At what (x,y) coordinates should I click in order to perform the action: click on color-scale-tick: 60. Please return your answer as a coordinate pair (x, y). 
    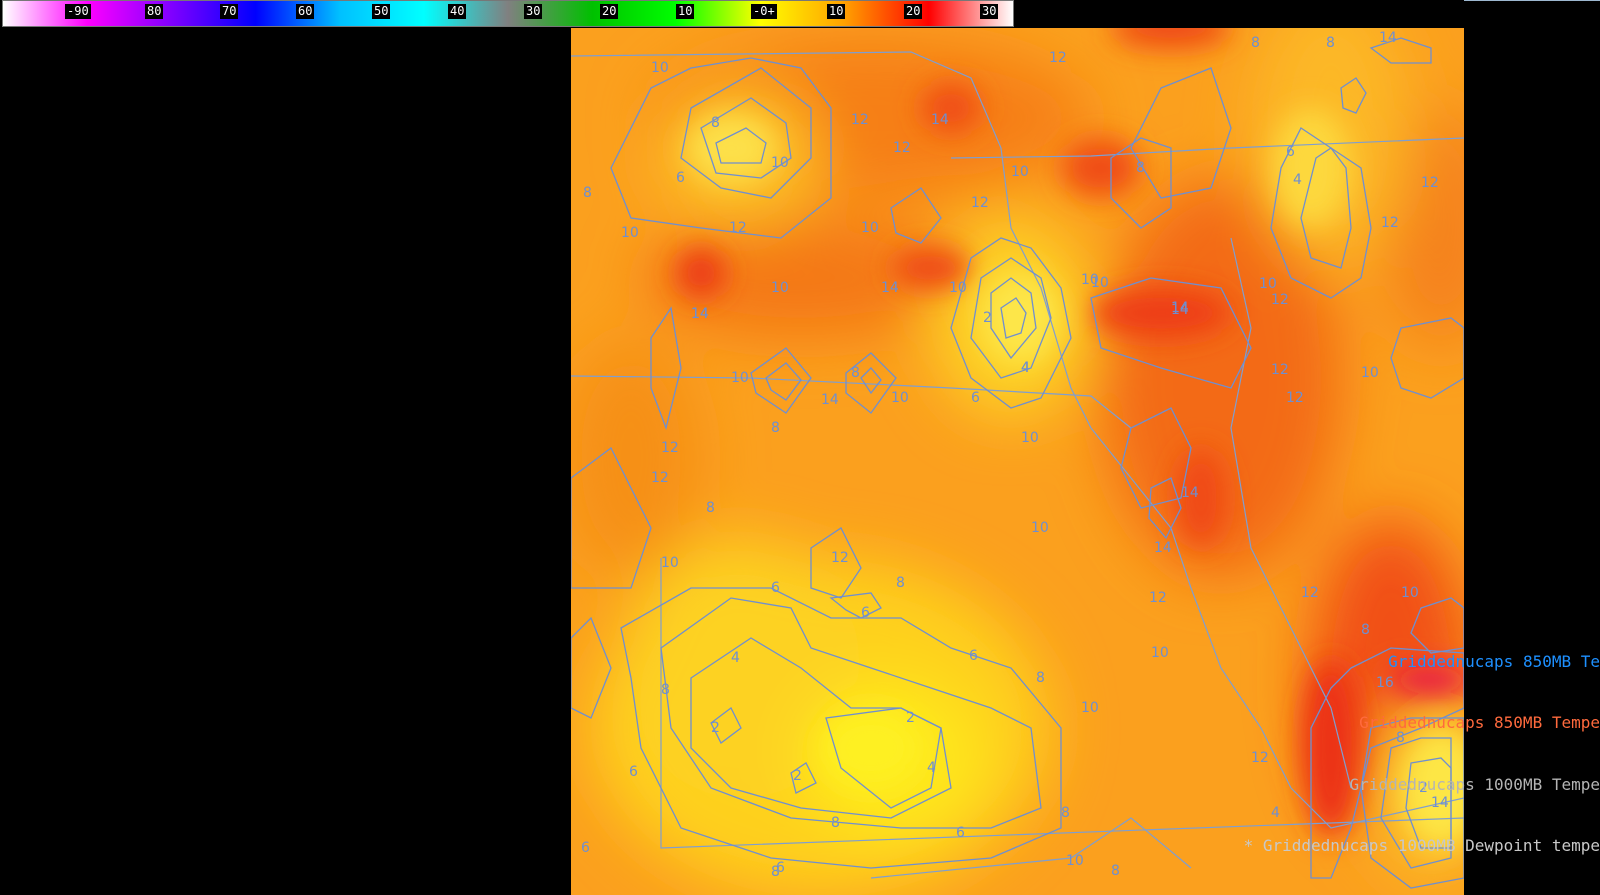
    Looking at the image, I should click on (305, 11).